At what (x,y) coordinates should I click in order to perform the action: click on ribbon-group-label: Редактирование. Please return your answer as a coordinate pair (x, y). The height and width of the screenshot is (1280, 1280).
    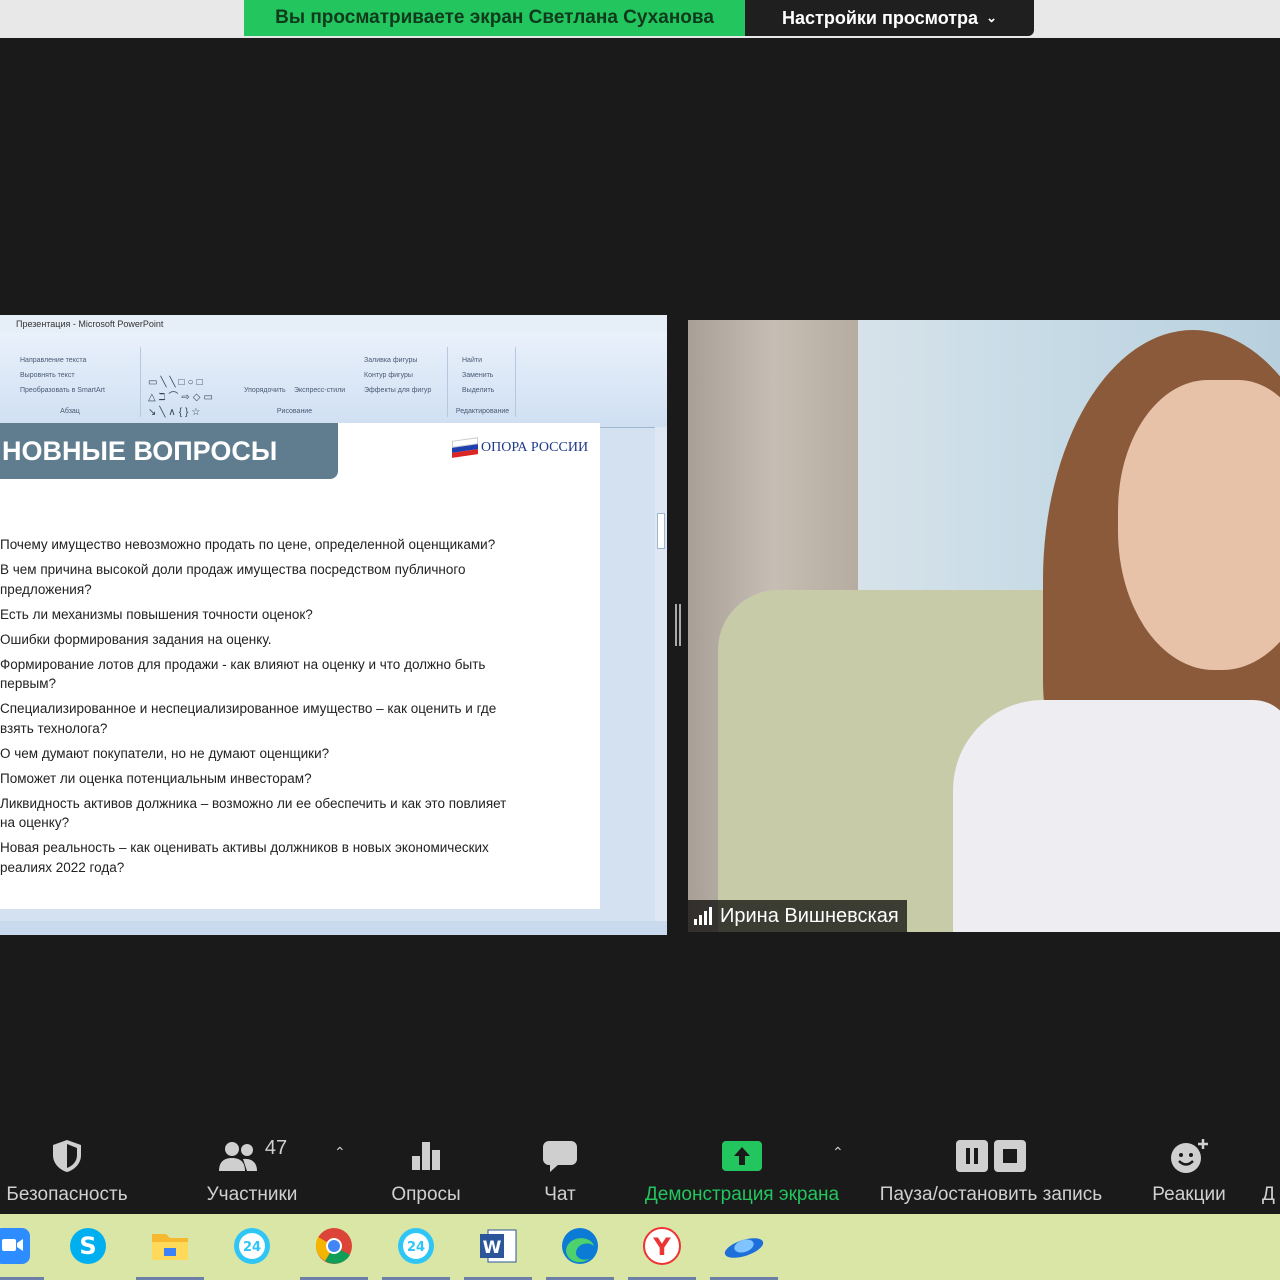
    Looking at the image, I should click on (482, 411).